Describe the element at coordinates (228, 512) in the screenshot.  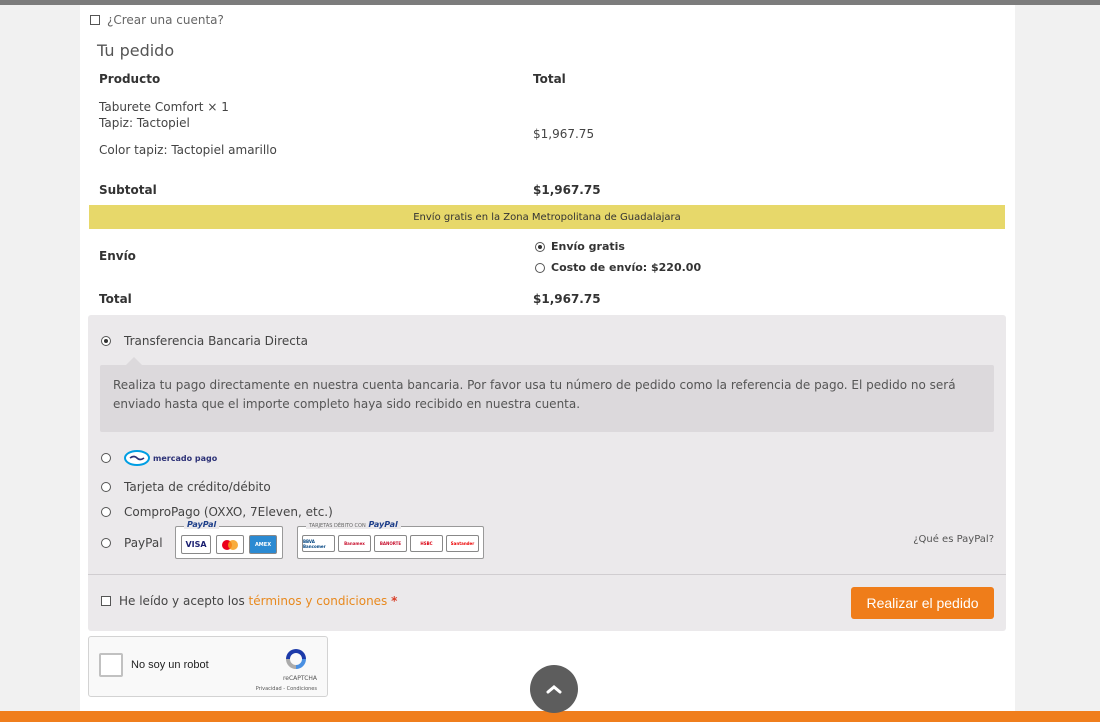
I see `payment-option-label: ComproPago (OXXO, 7Eleven, etc.)` at that location.